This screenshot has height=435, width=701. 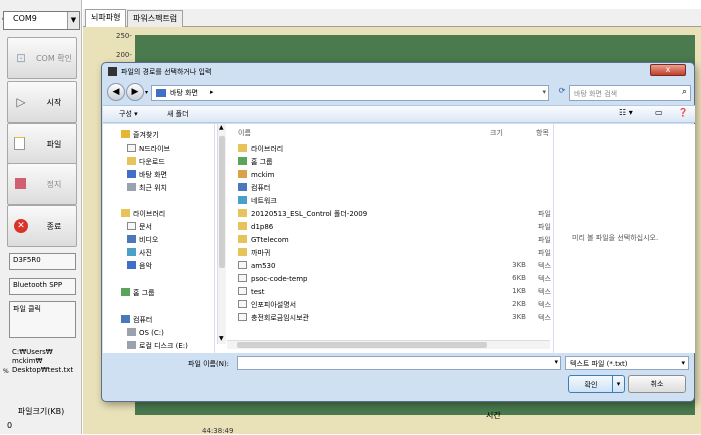 I want to click on file-size-value: 0, so click(x=10, y=425).